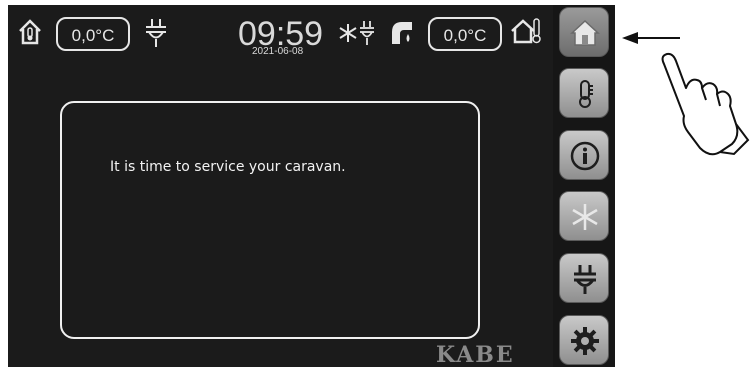  Describe the element at coordinates (584, 186) in the screenshot. I see `side-navigation` at that location.